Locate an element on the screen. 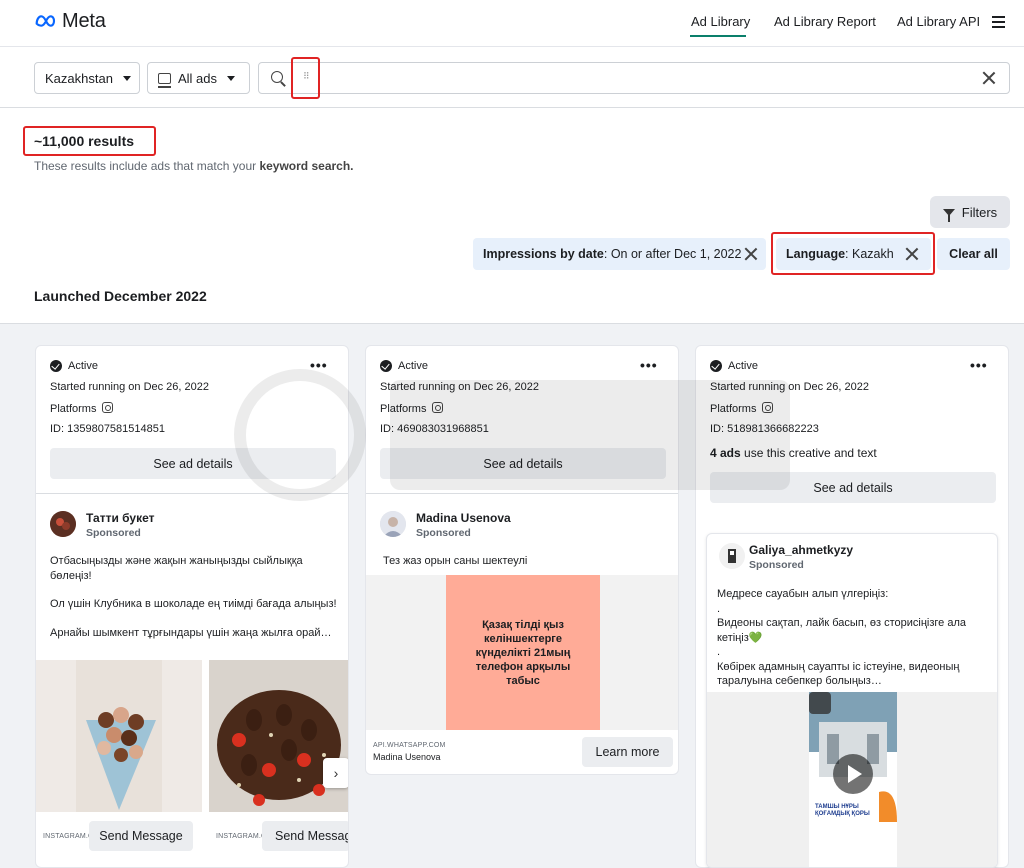 This screenshot has width=1024, height=868. learn-more-button: Learn more is located at coordinates (627, 752).